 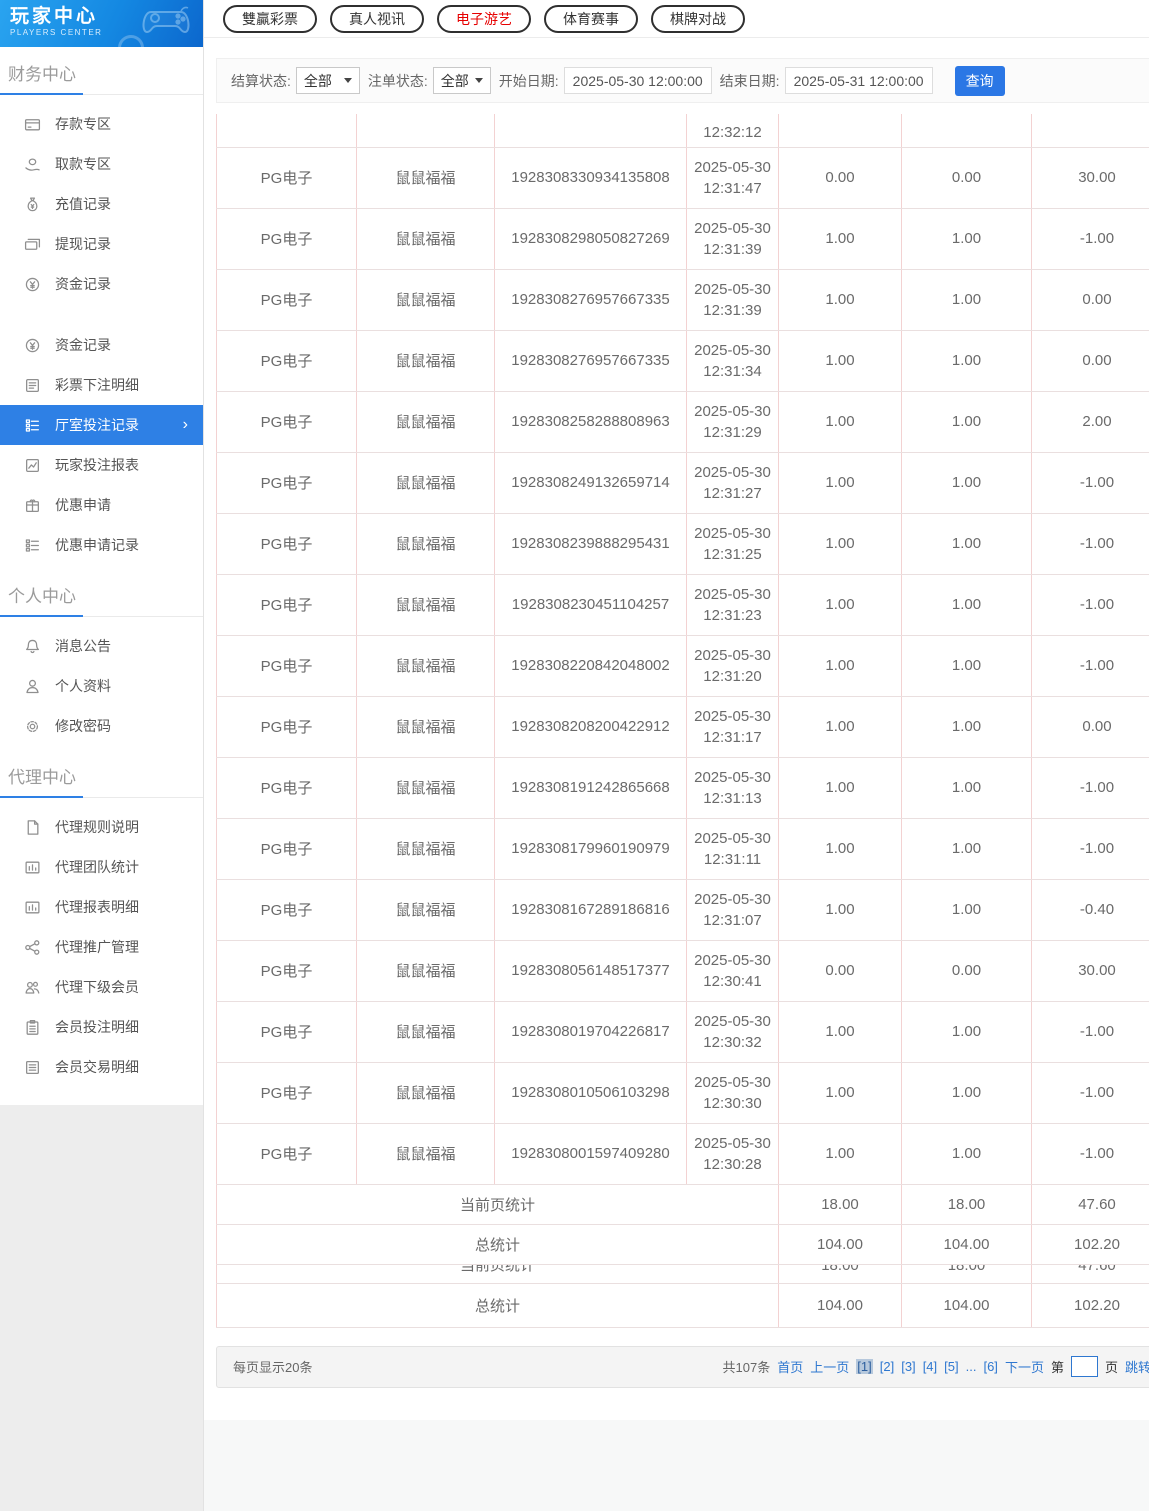 I want to click on sidebar-item-user: 个人资料, so click(x=101, y=686).